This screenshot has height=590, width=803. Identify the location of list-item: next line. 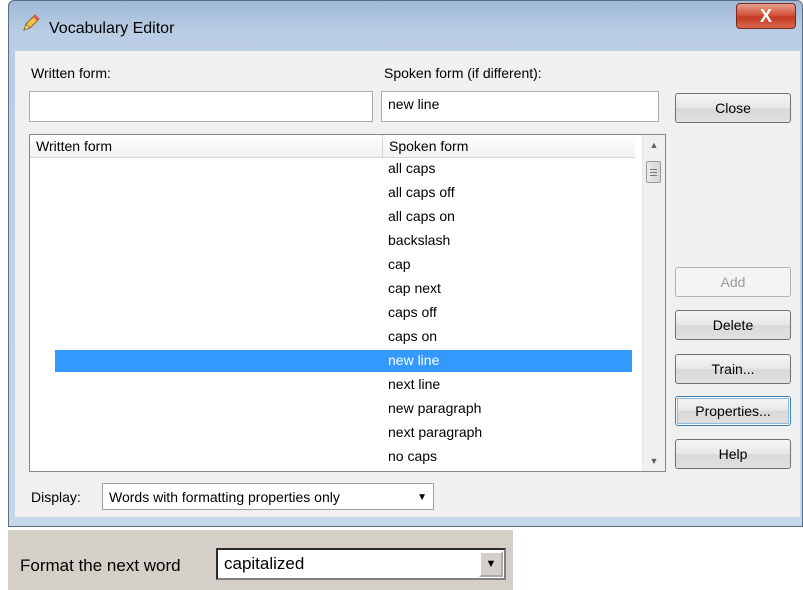
(332, 385).